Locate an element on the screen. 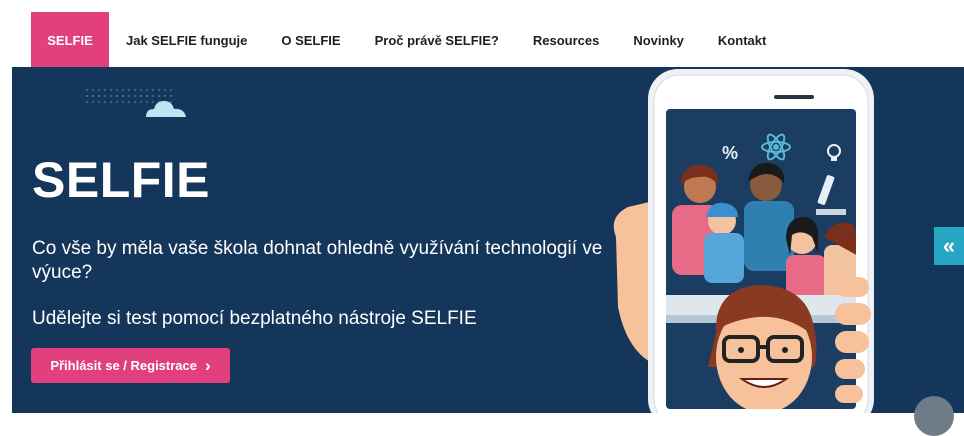  double-chevron-left-icon: « is located at coordinates (949, 245).